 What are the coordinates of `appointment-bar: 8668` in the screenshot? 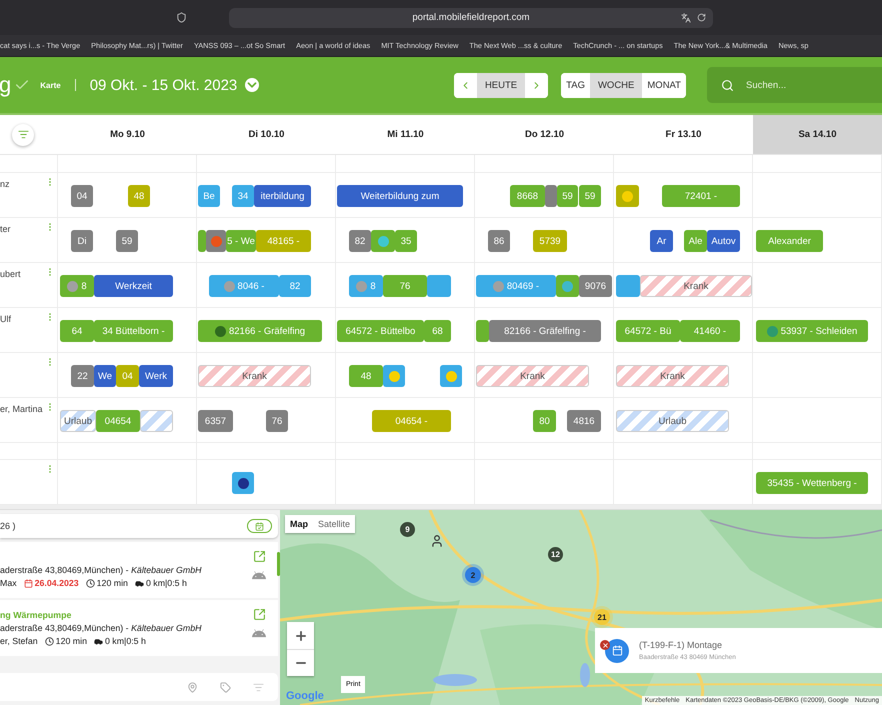 It's located at (527, 196).